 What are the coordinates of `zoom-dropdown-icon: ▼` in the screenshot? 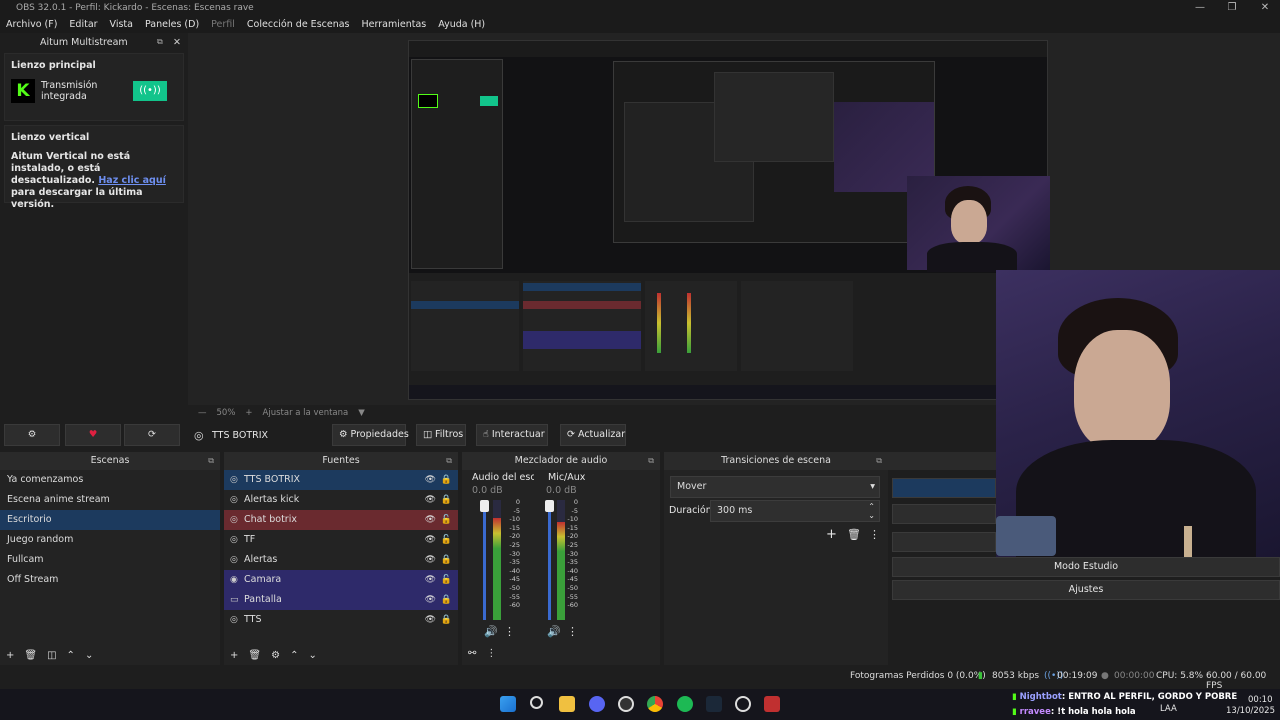 It's located at (361, 413).